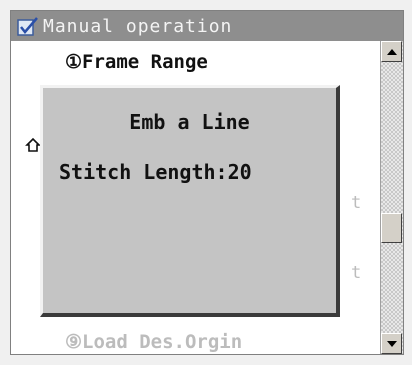 Image resolution: width=412 pixels, height=365 pixels. I want to click on scroll-up-button, so click(391, 51).